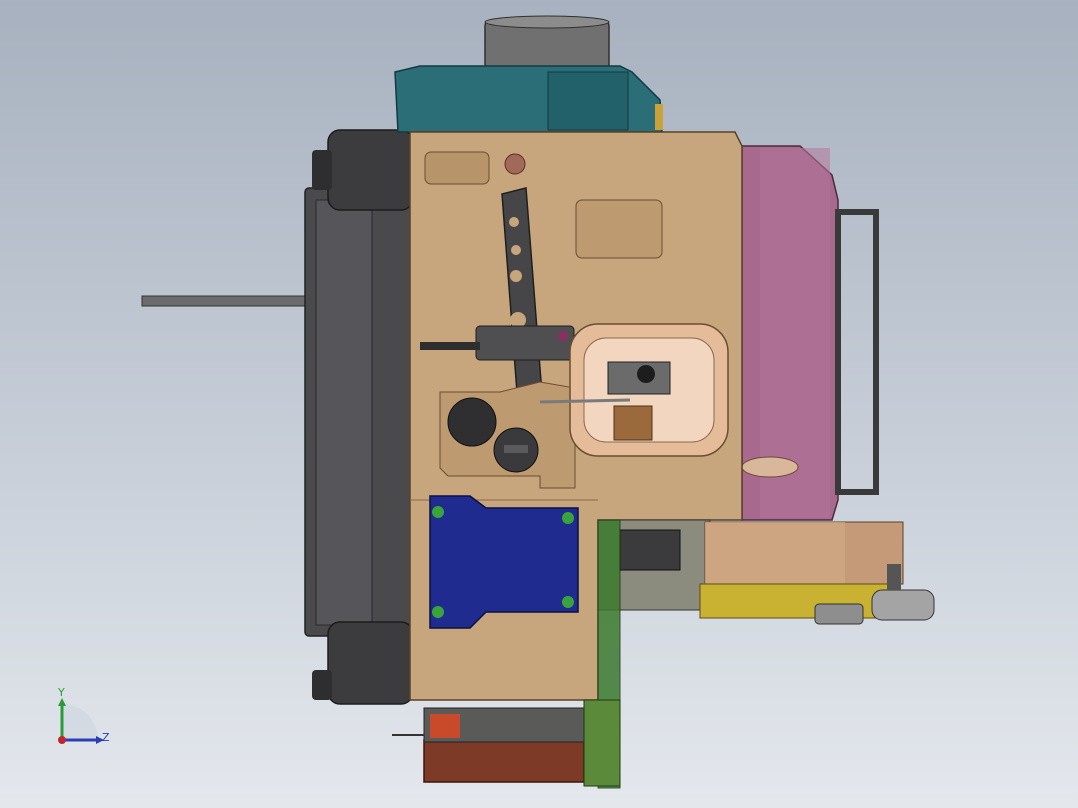 This screenshot has width=1078, height=808. What do you see at coordinates (61, 692) in the screenshot?
I see `triad-y-label: Y` at bounding box center [61, 692].